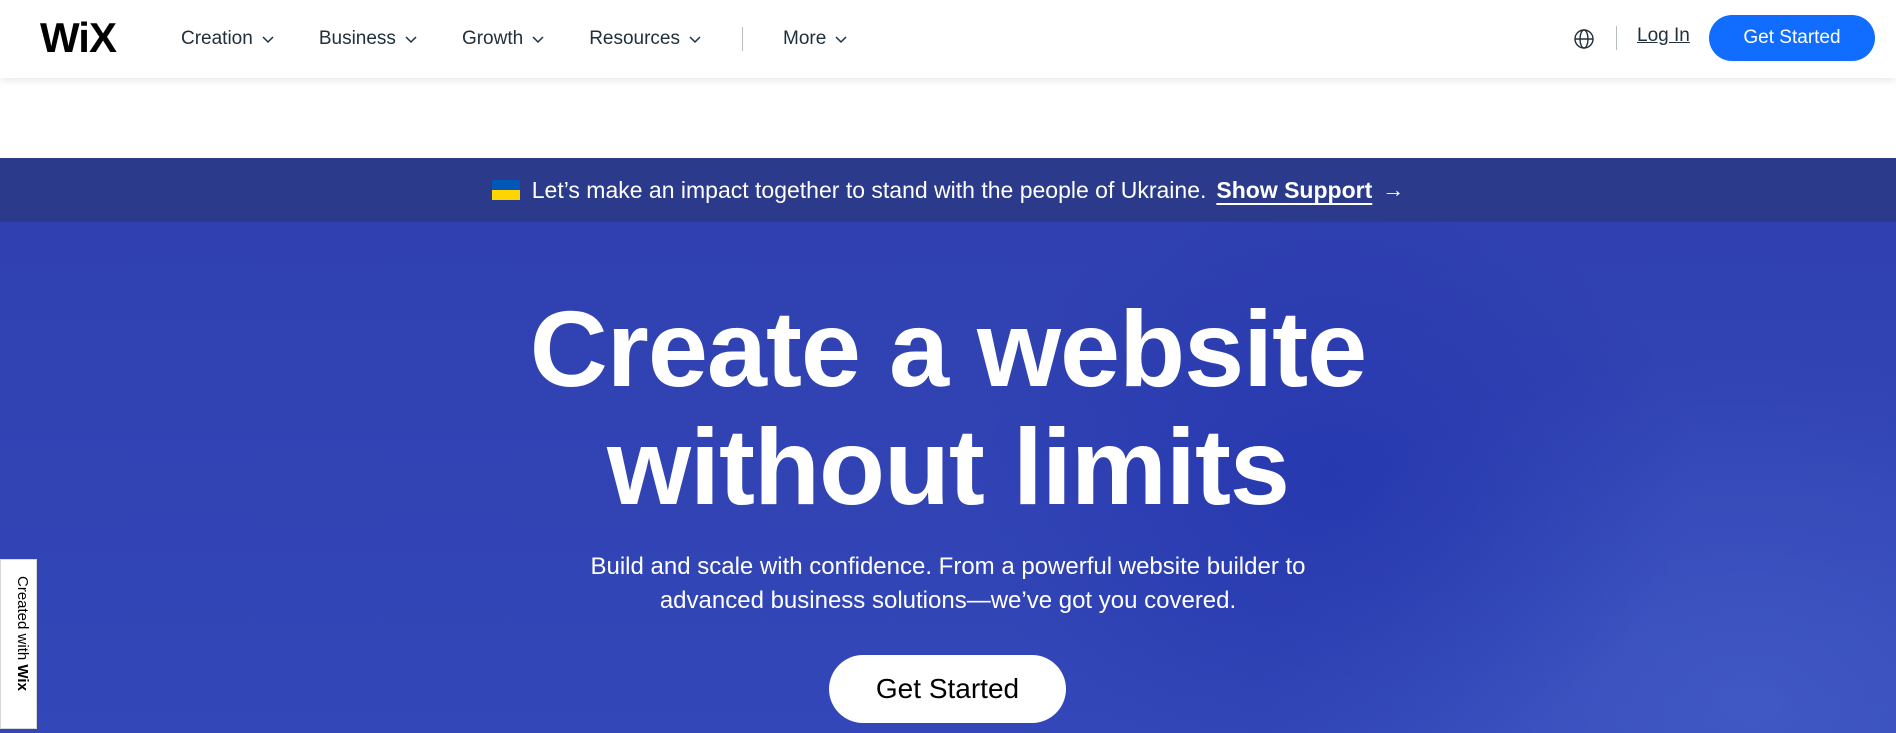 Image resolution: width=1896 pixels, height=733 pixels. Describe the element at coordinates (948, 348) in the screenshot. I see `hero-title-line: Create a website` at that location.